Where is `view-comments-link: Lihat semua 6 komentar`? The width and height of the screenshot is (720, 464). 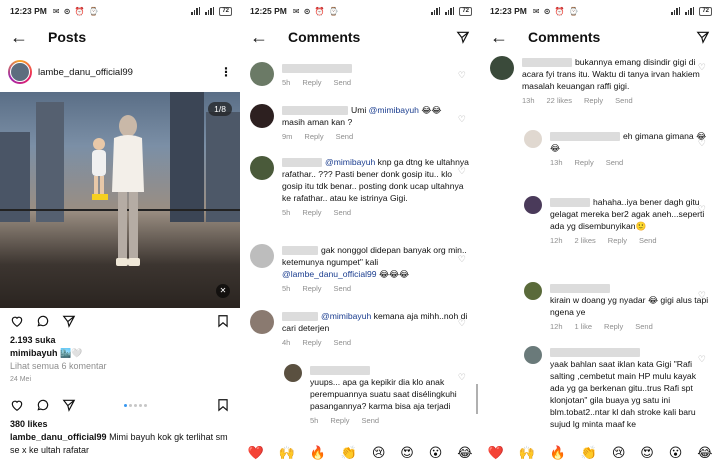
view-comments-link: Lihat semua 6 komentar is located at coordinates (120, 366).